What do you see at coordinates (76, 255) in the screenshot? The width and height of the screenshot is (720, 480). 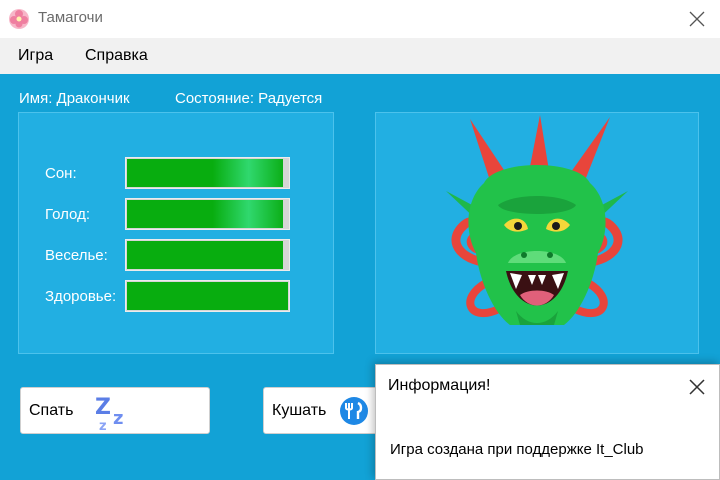 I see `stat-label-fun: Веселье:` at bounding box center [76, 255].